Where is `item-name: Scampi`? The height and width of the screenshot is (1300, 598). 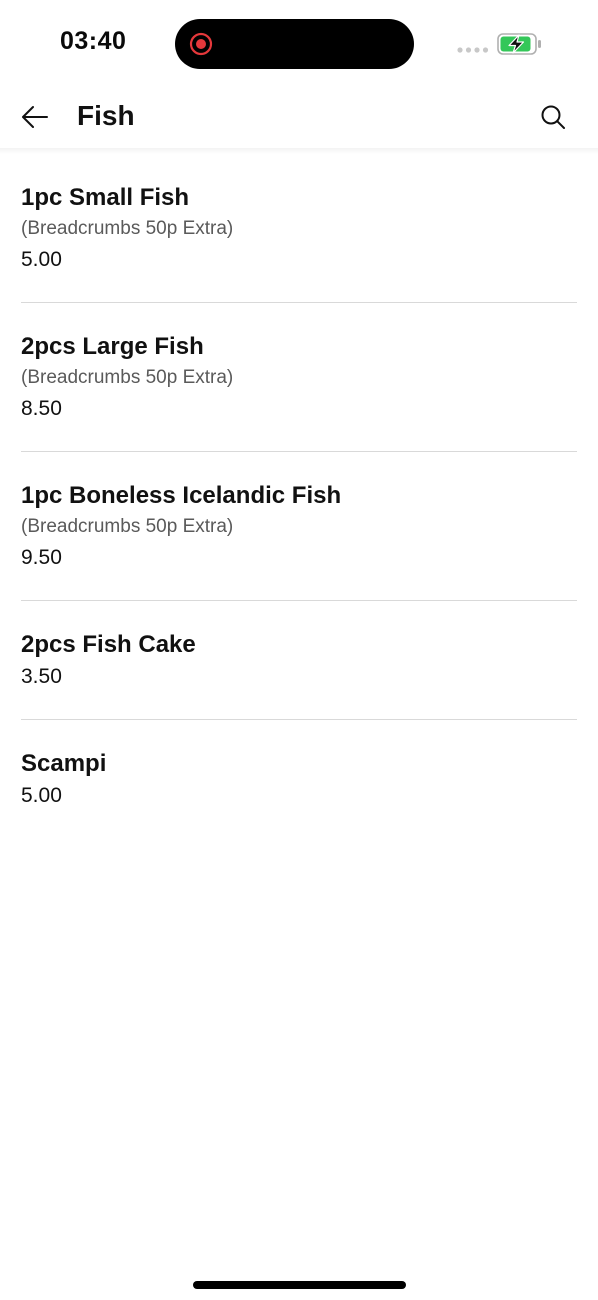 item-name: Scampi is located at coordinates (64, 763).